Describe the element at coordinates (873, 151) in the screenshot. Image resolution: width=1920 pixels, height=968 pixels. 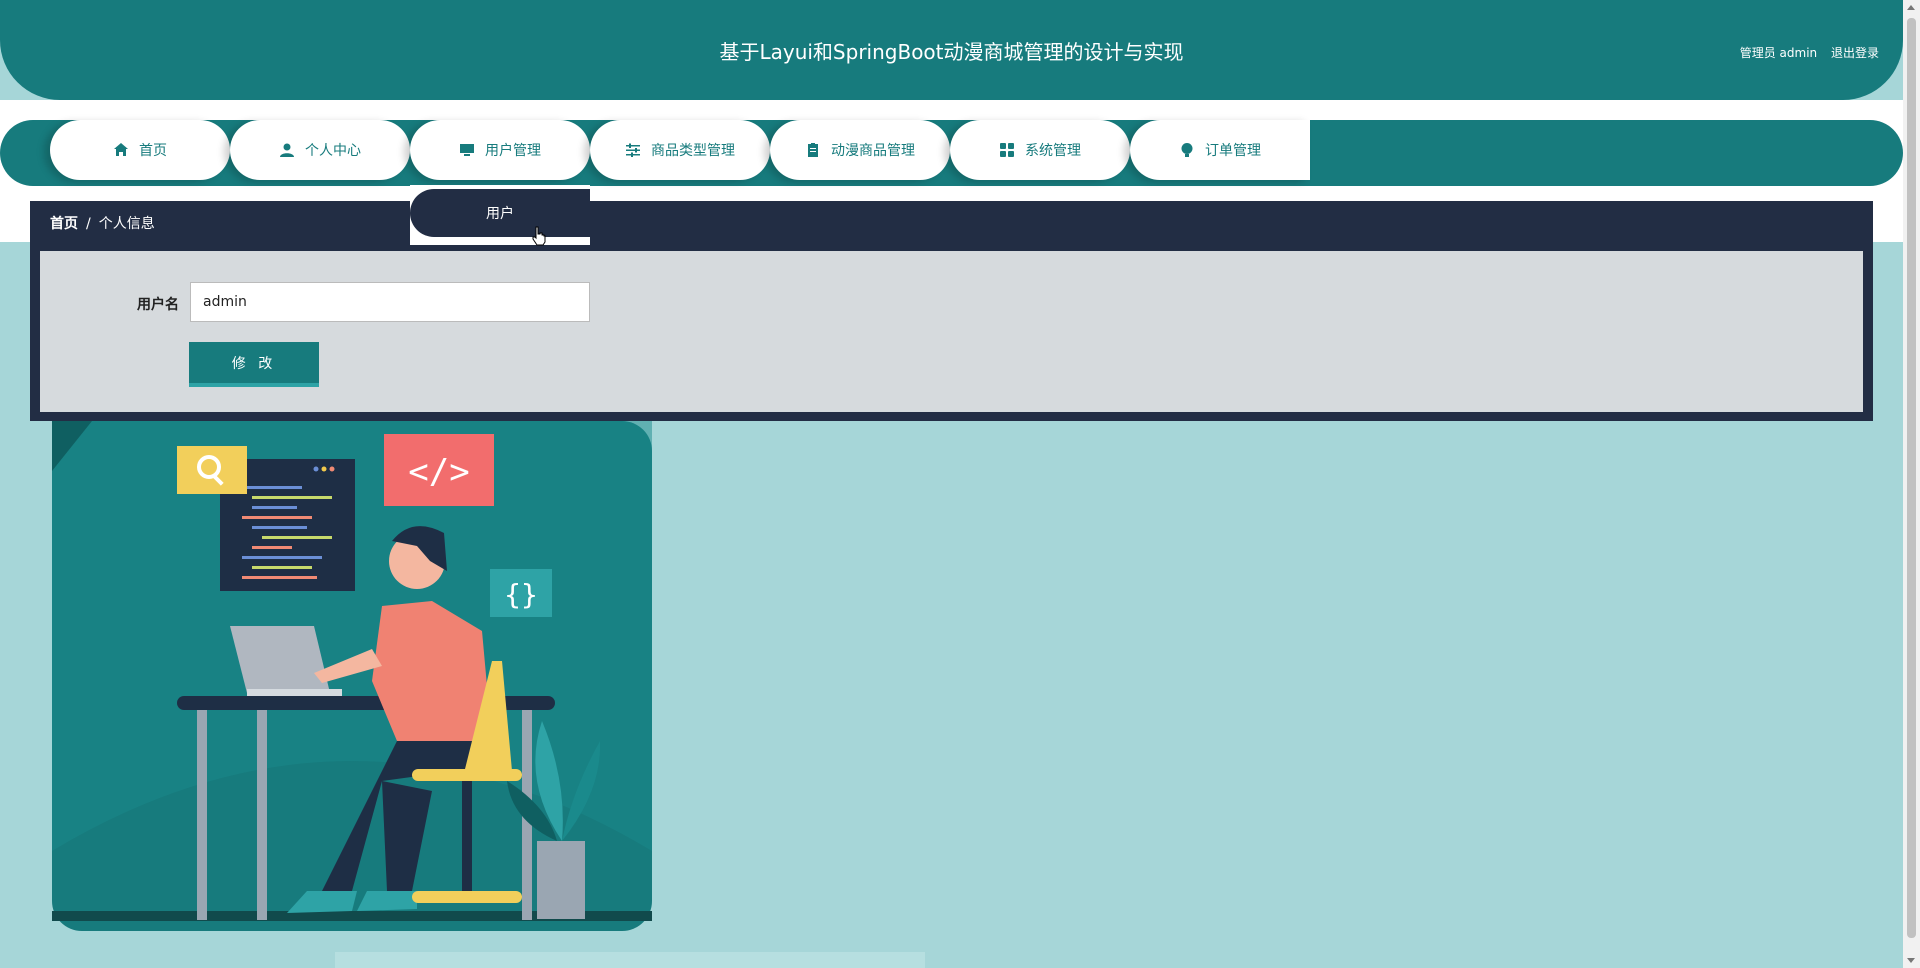
I see `nav-item-label: 动漫商品管理` at that location.